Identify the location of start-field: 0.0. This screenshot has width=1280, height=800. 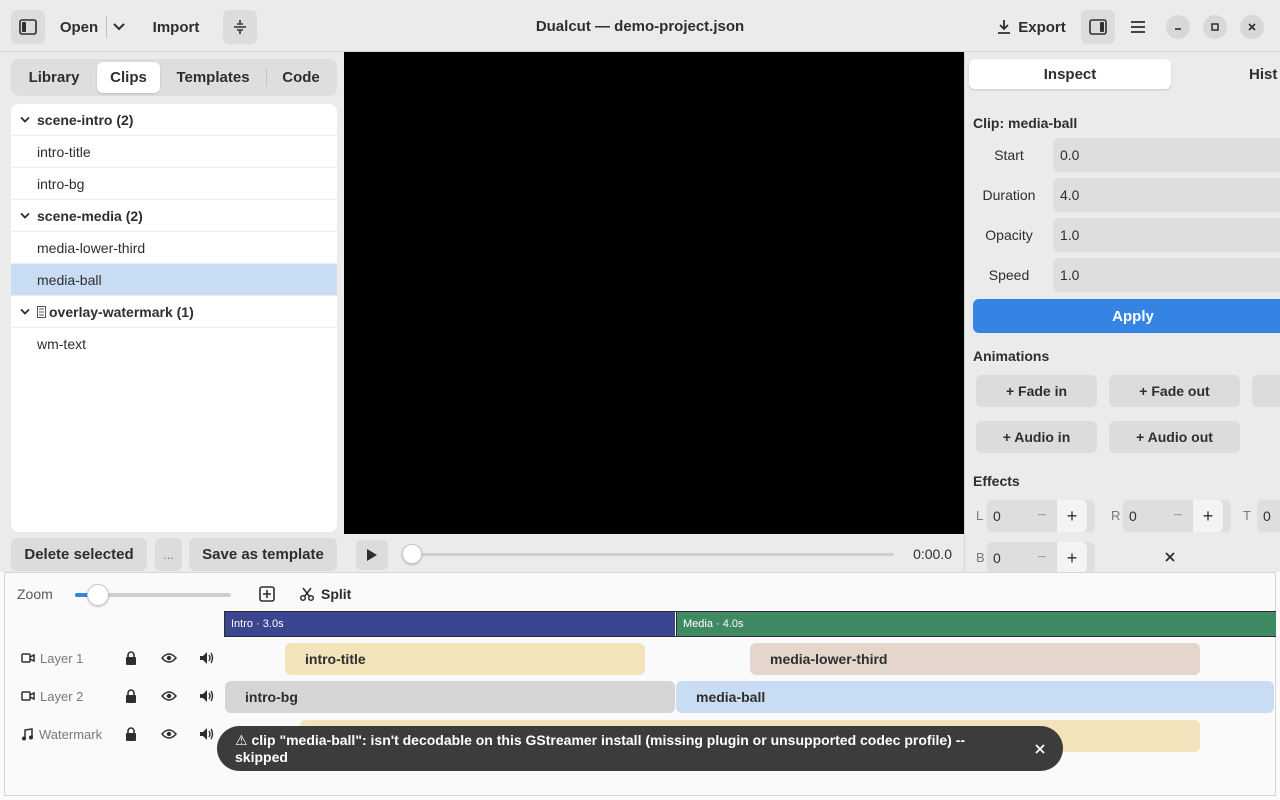
(1166, 155).